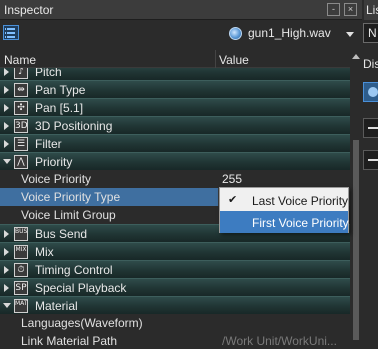  Describe the element at coordinates (21, 270) in the screenshot. I see `timing-control-icon: ⏱` at that location.